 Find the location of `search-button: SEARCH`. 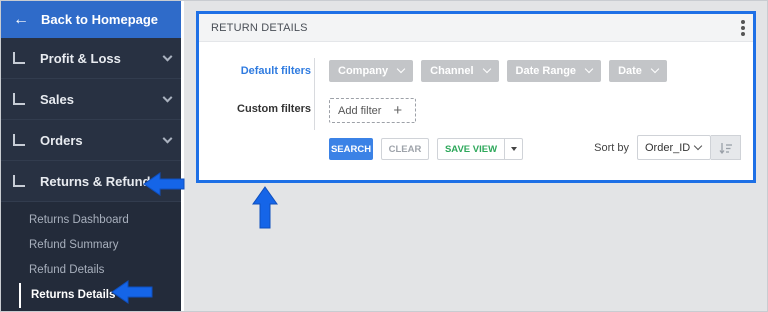

search-button: SEARCH is located at coordinates (351, 149).